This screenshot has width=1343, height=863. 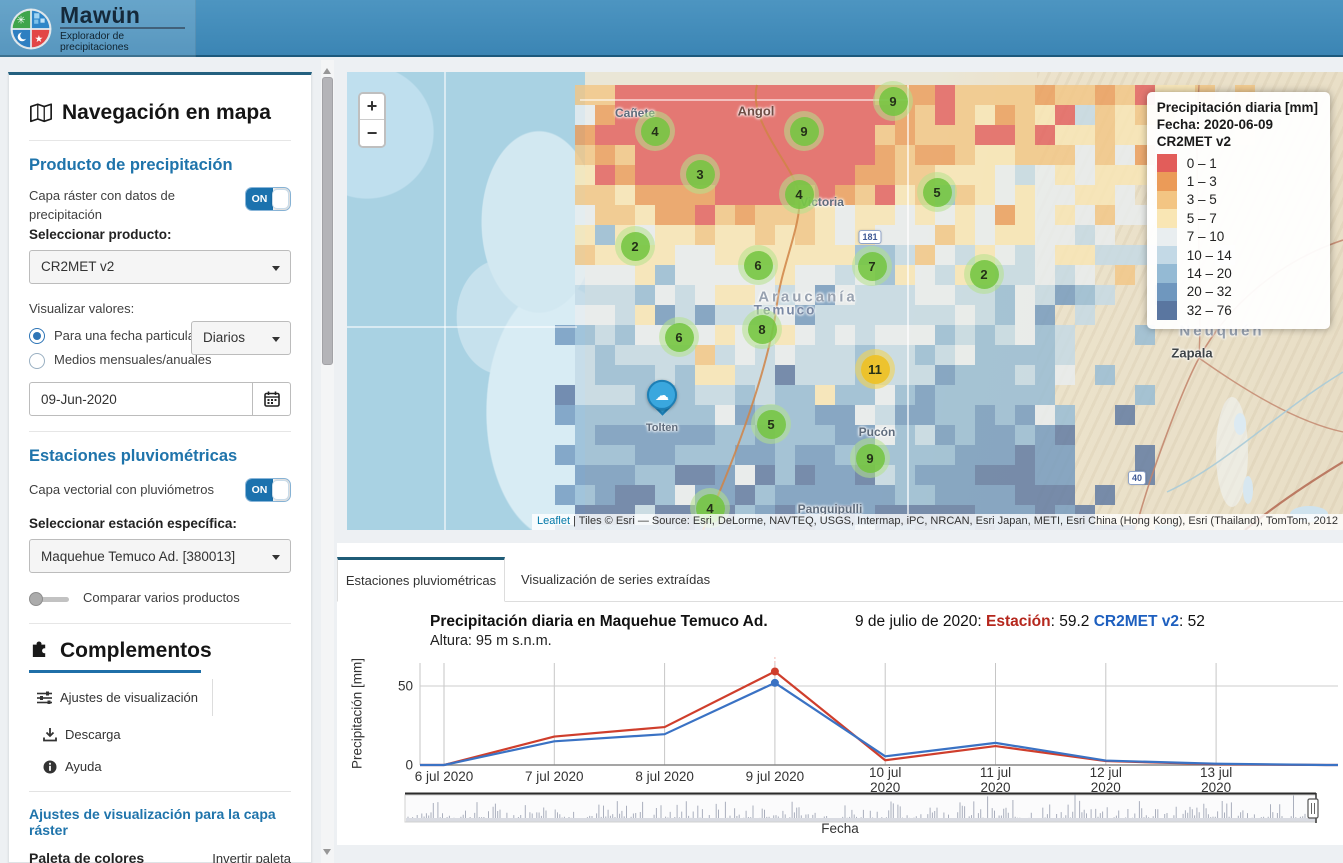 What do you see at coordinates (1201, 218) in the screenshot?
I see `legend-class-label: 5 – 7` at bounding box center [1201, 218].